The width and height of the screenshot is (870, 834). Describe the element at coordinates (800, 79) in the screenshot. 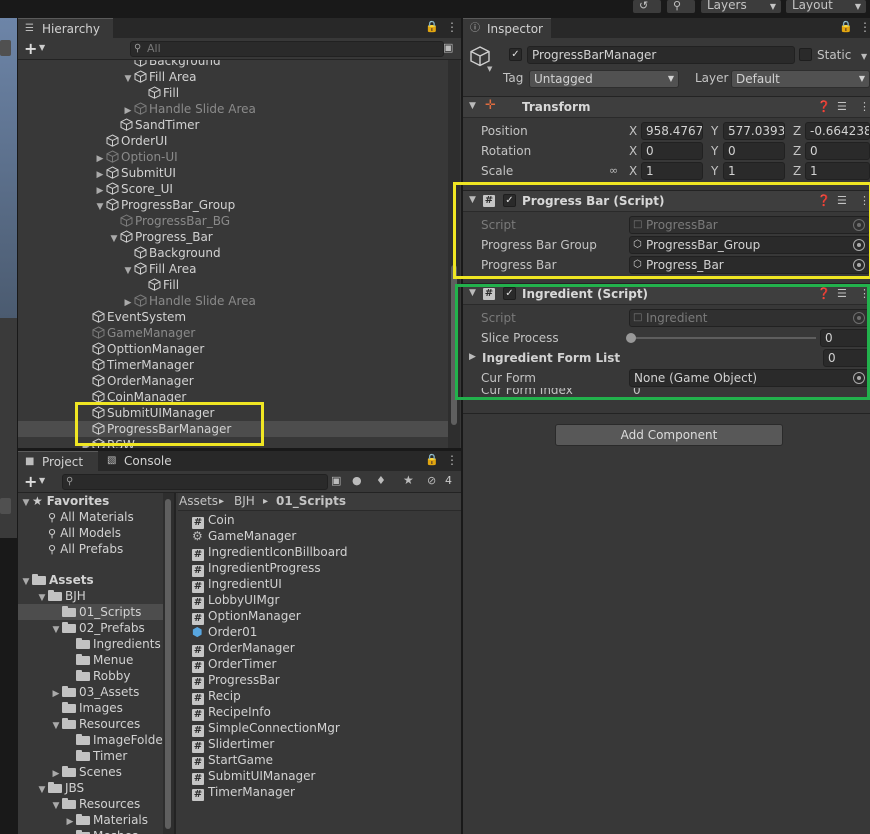

I see `layer-dropdown: Default ▼` at that location.